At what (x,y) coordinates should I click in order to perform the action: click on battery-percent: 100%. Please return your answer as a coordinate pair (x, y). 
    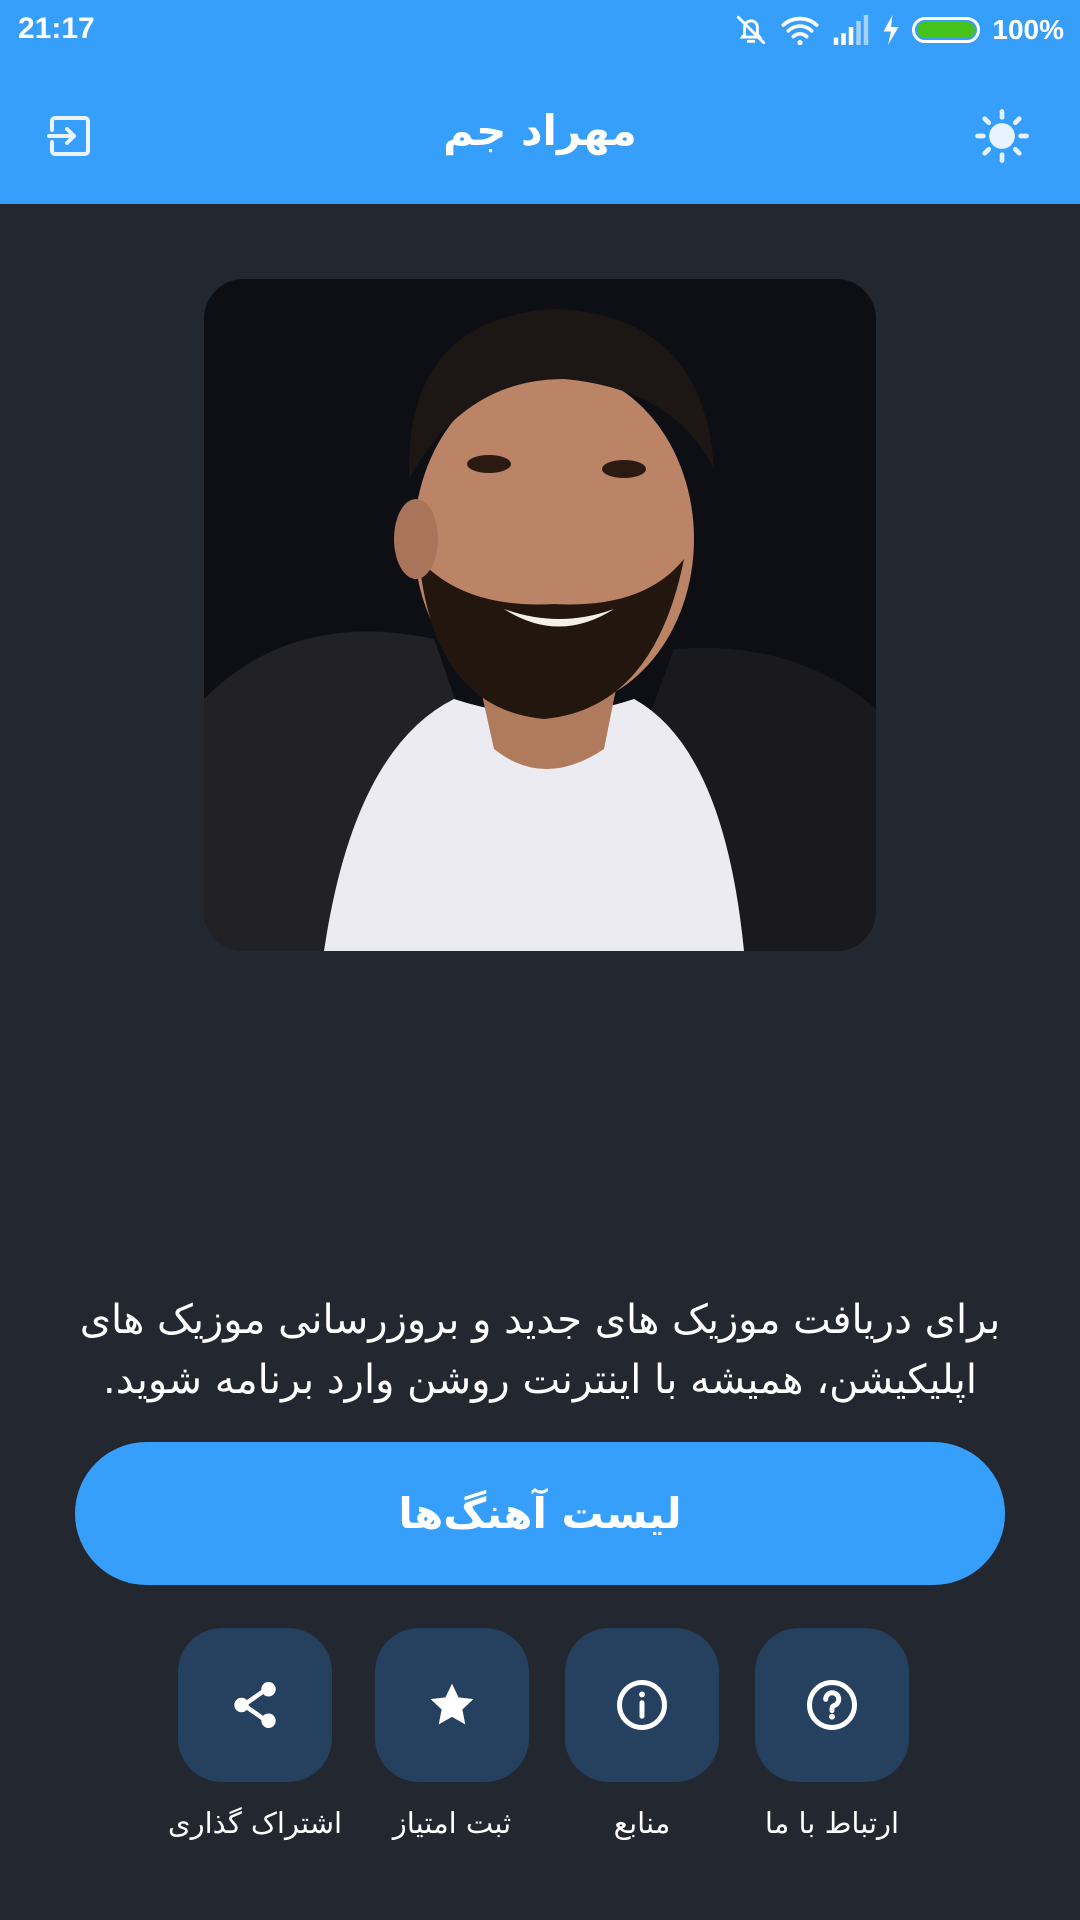
    Looking at the image, I should click on (1028, 29).